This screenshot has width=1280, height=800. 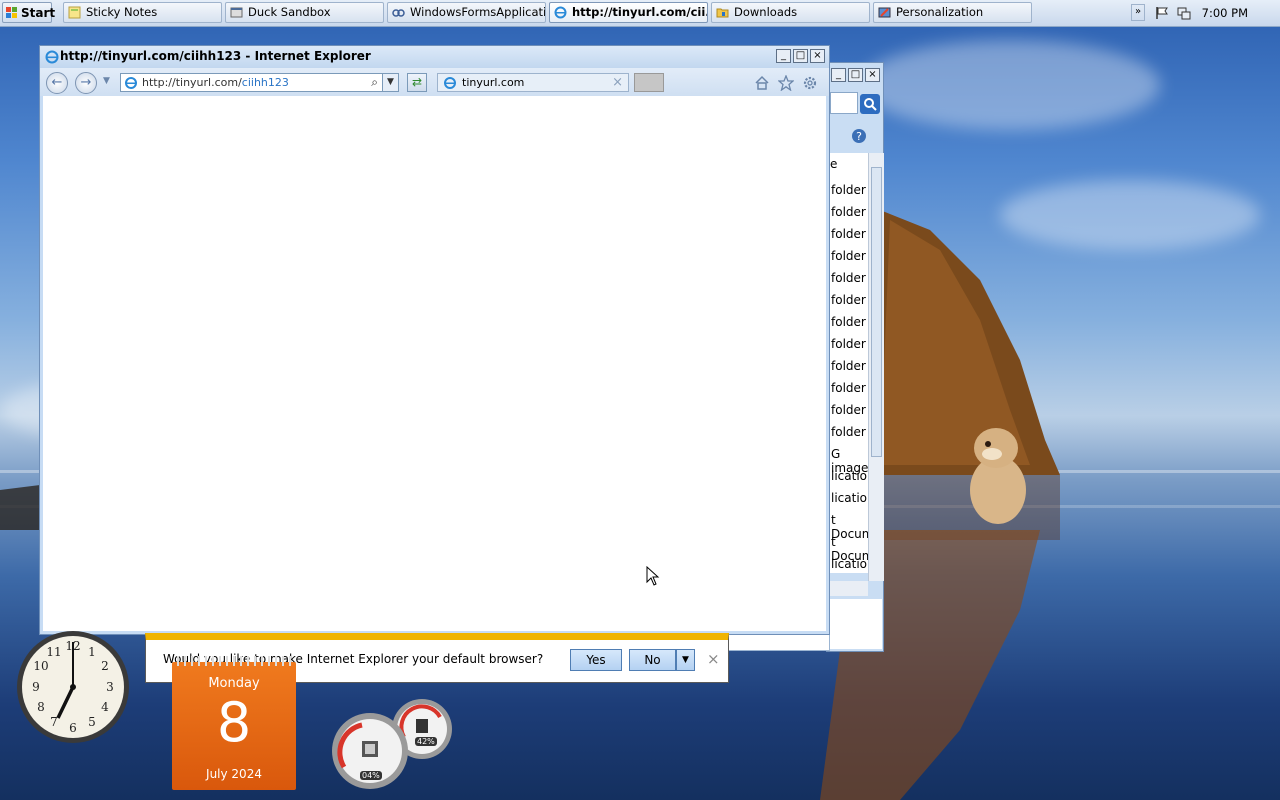 I want to click on calendar-gadget: Monday 8 July 2024, so click(x=234, y=723).